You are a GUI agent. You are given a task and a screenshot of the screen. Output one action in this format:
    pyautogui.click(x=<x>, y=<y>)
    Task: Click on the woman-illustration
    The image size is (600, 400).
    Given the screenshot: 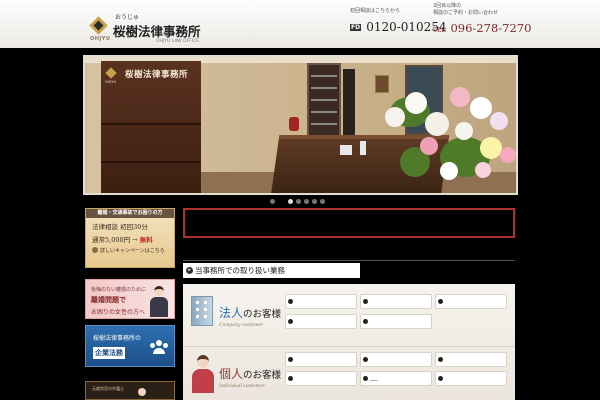 What is the action you would take?
    pyautogui.click(x=159, y=301)
    